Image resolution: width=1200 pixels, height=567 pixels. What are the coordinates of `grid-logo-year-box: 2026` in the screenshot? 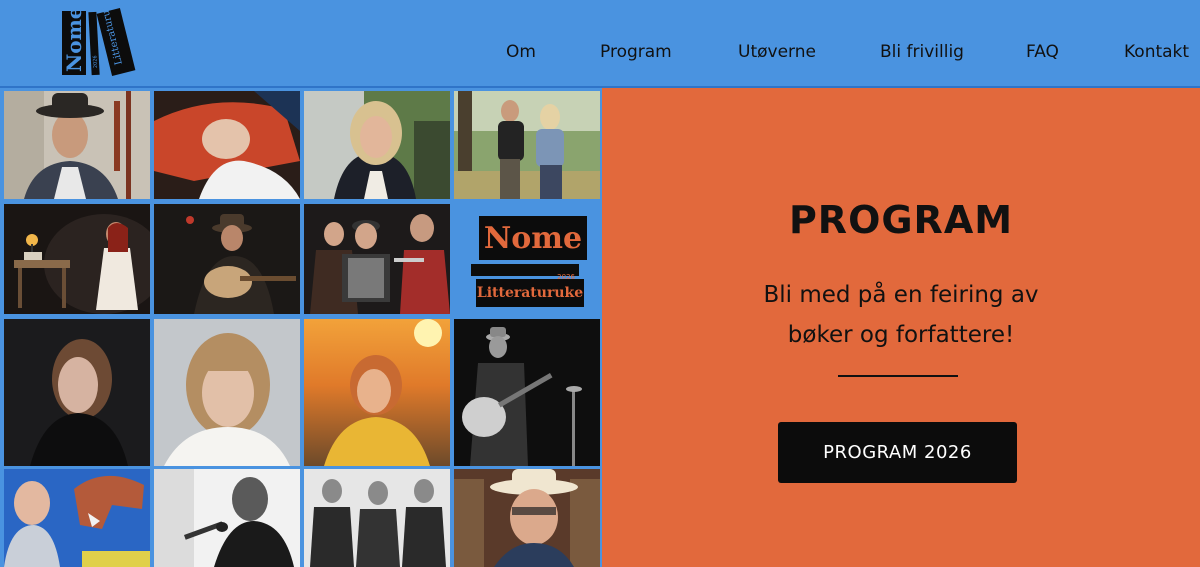 It's located at (525, 272).